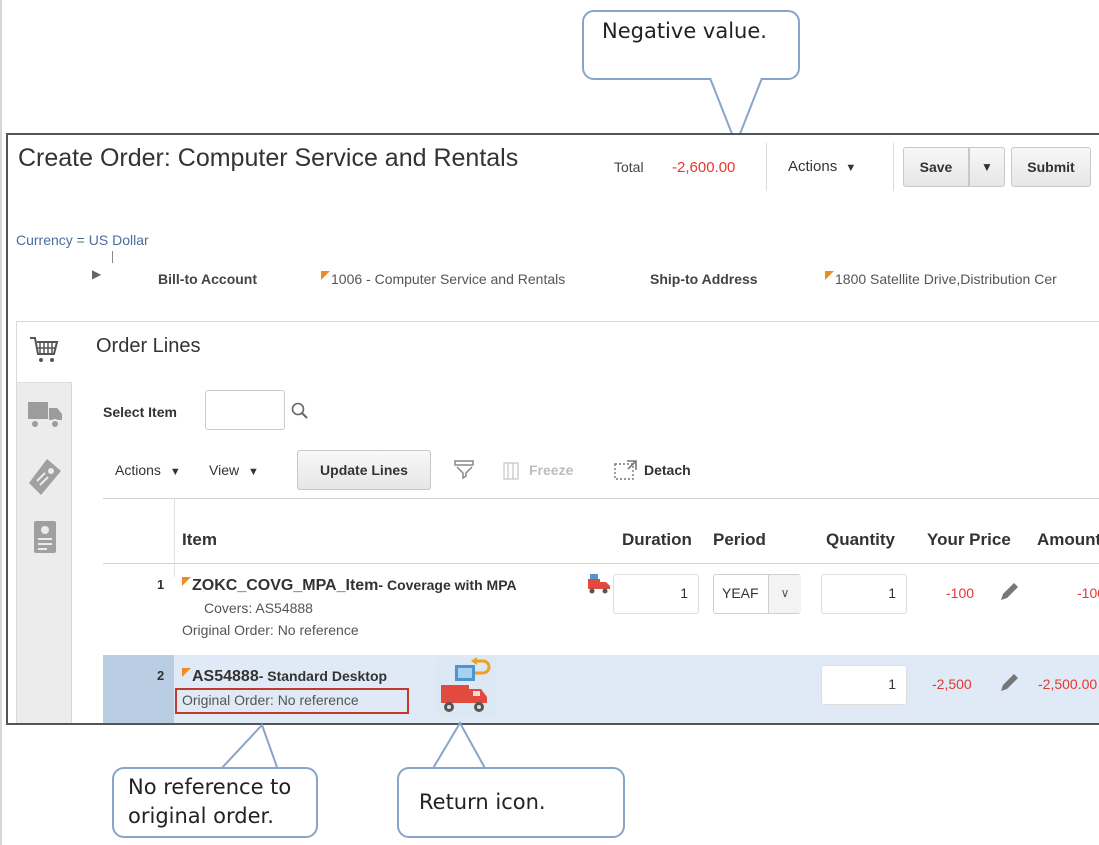 The width and height of the screenshot is (1099, 845). What do you see at coordinates (946, 279) in the screenshot?
I see `ship-to-text: 1800 Satellite Drive,Distribution Cer` at bounding box center [946, 279].